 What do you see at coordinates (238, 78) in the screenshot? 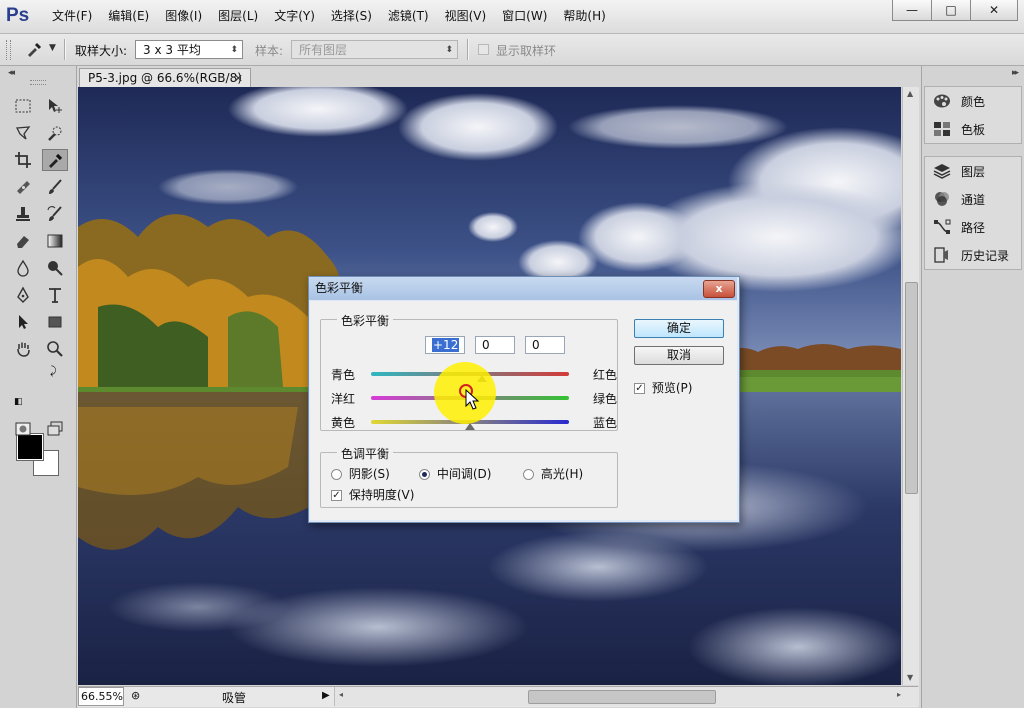
I see `close-icon: ✕` at bounding box center [238, 78].